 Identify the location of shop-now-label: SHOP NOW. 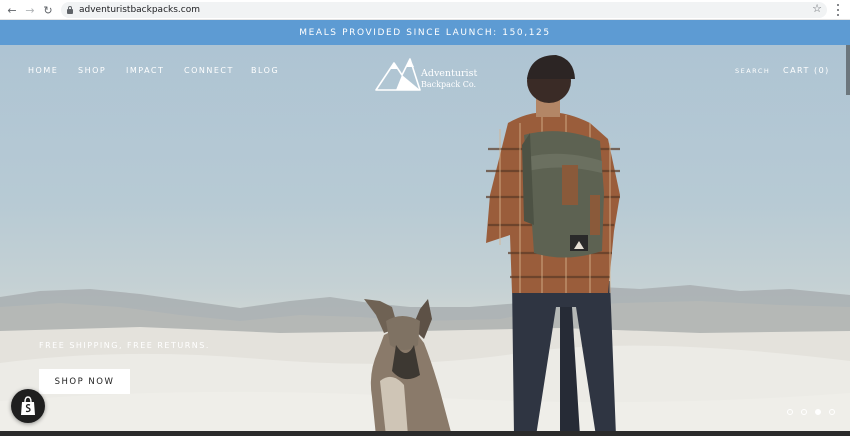
(84, 381).